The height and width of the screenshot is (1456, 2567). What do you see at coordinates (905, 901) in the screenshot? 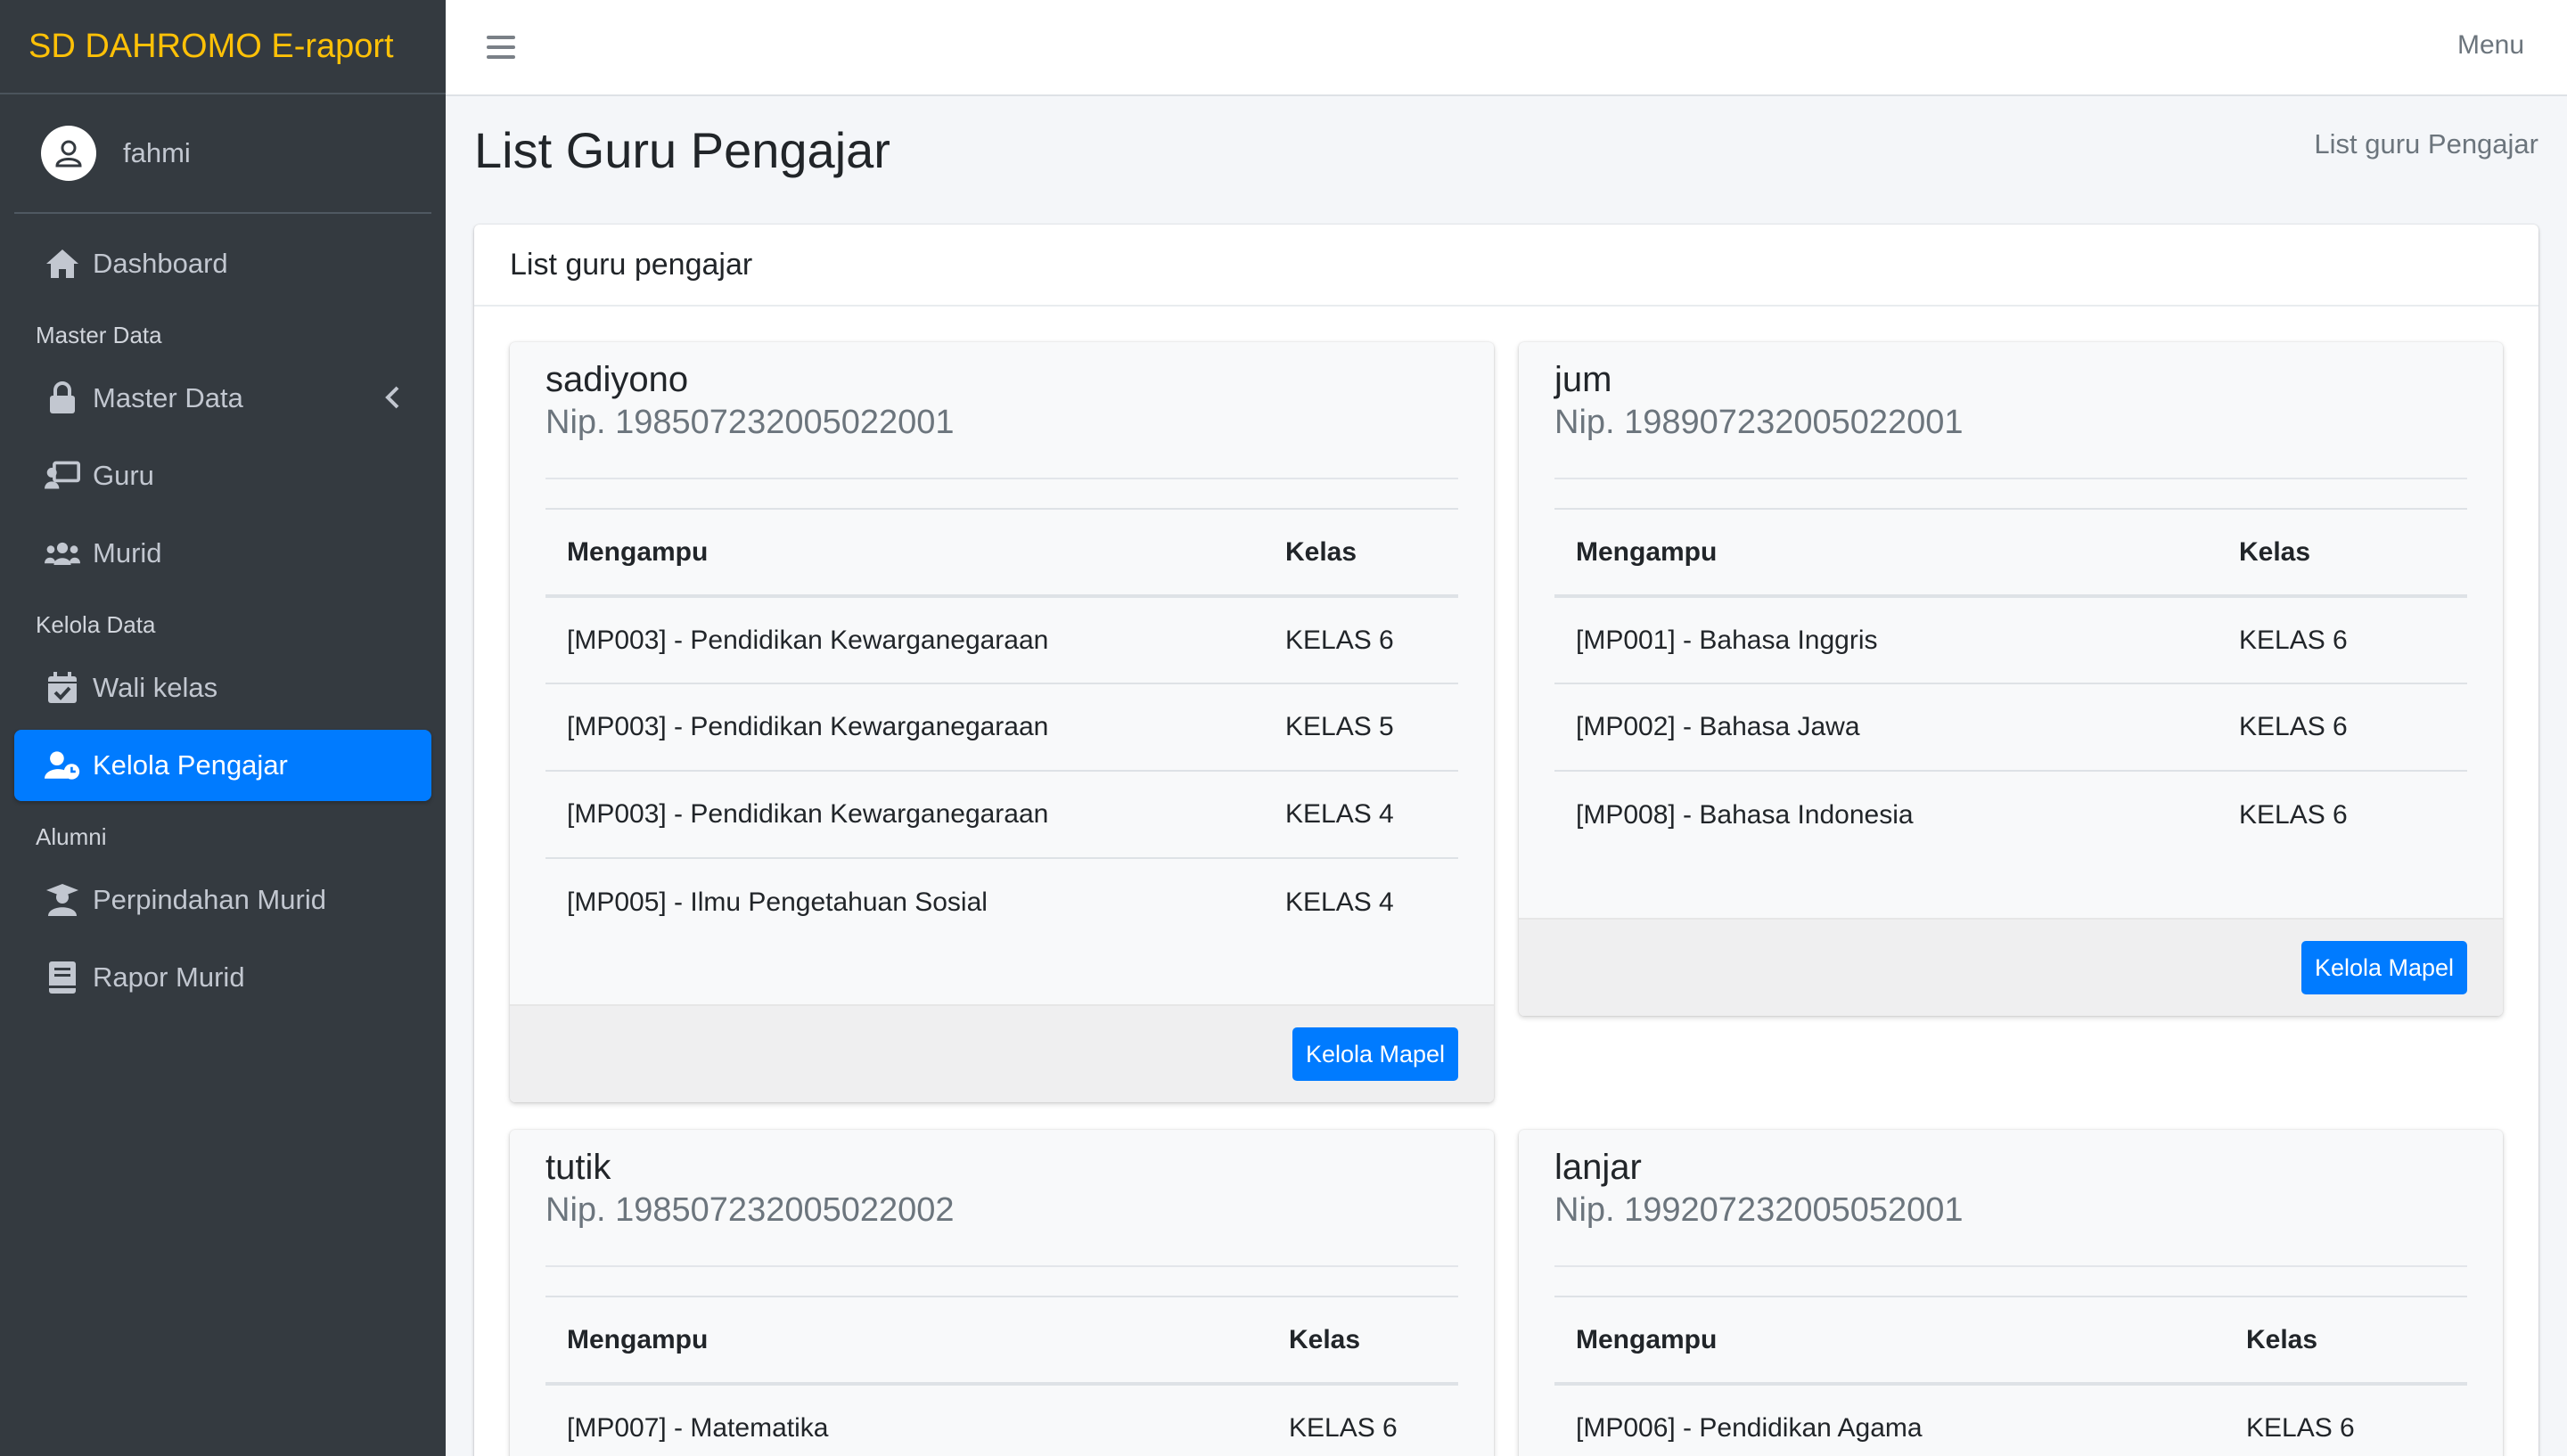
I see `subject-cell: [MP005] - Ilmu Pengetahuan Sosial` at bounding box center [905, 901].